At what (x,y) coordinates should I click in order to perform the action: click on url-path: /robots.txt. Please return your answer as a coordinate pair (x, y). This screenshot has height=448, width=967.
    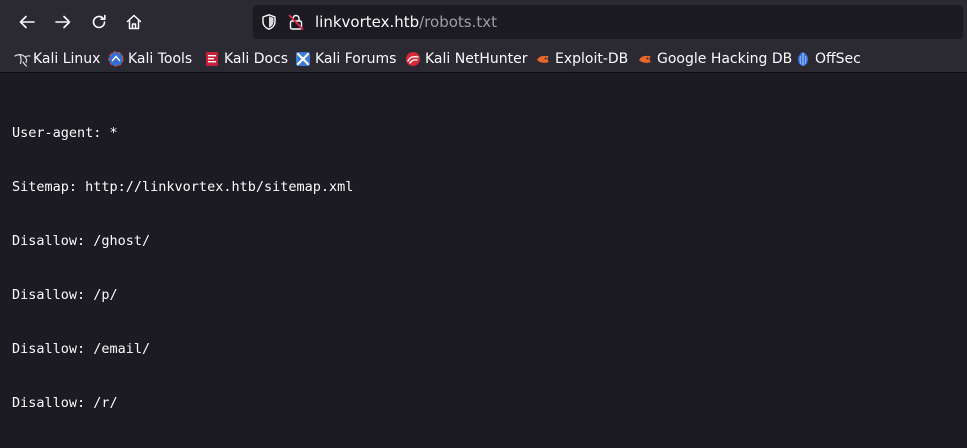
    Looking at the image, I should click on (458, 22).